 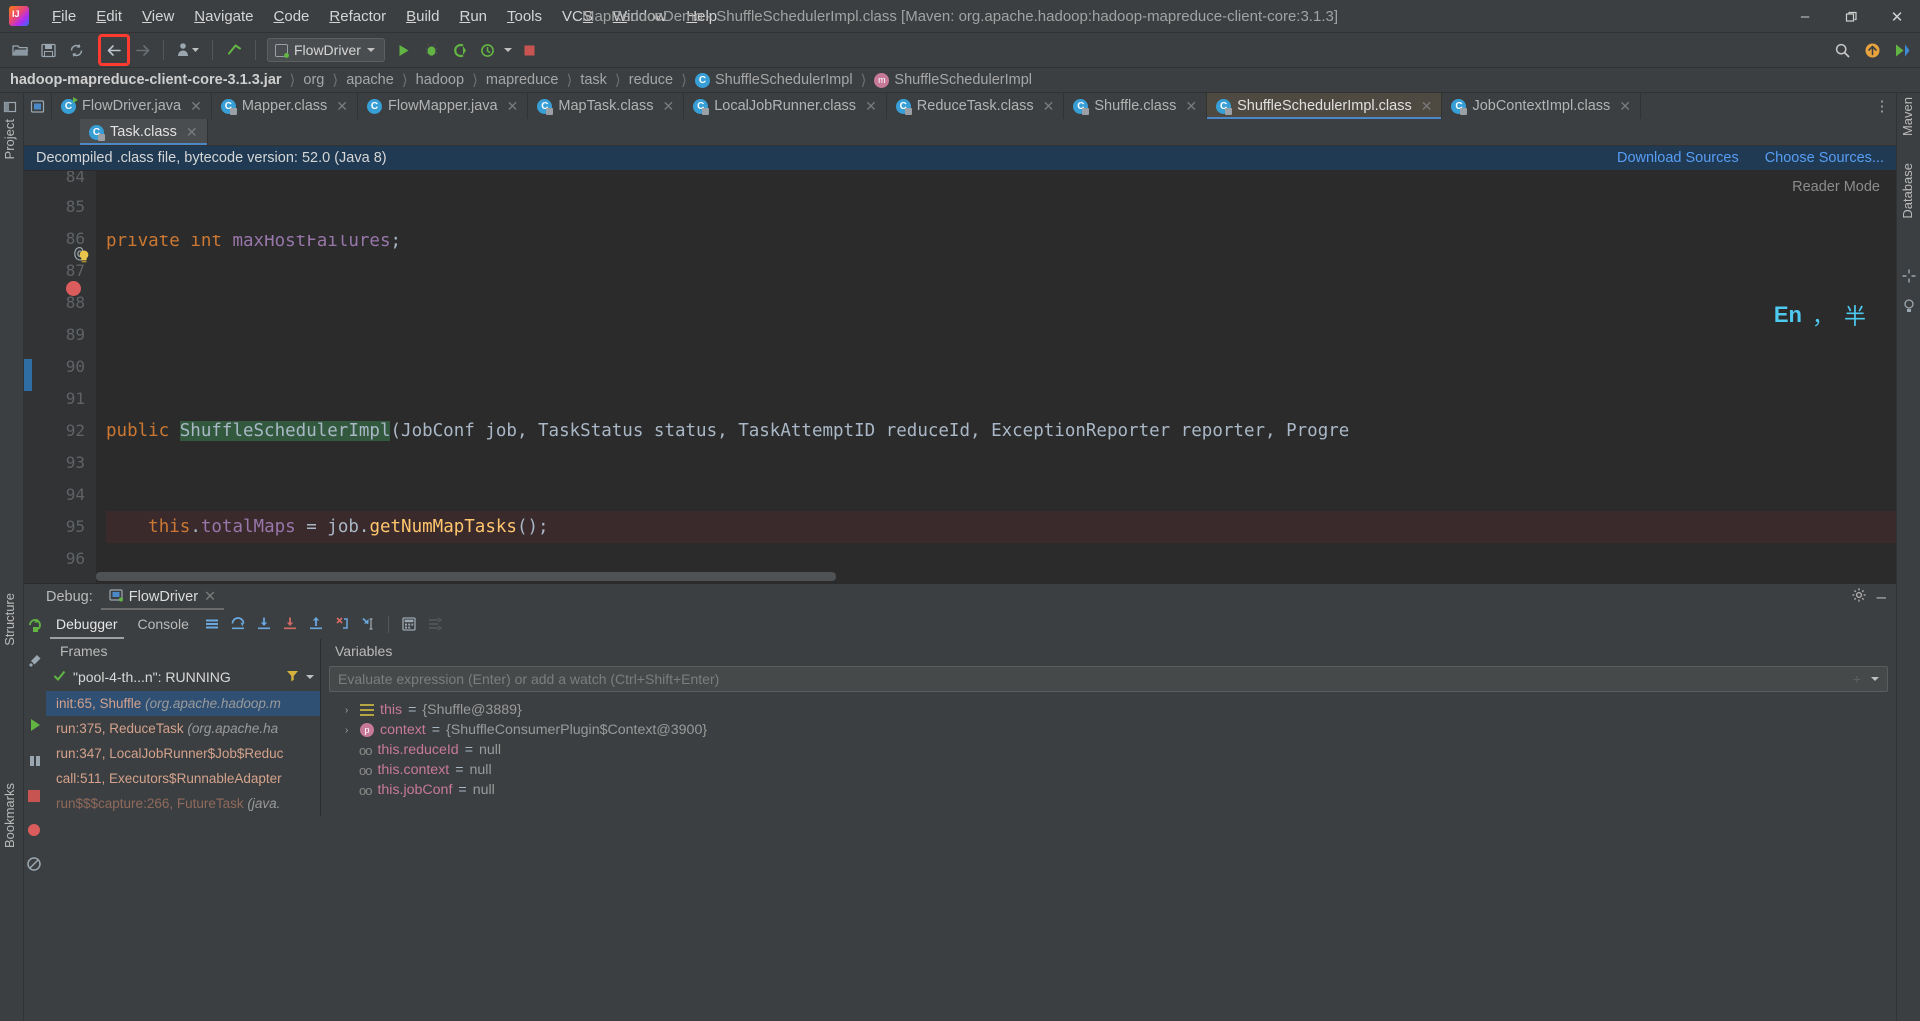 I want to click on tab-maptask-class: C MapTask.class ✕, so click(x=606, y=106).